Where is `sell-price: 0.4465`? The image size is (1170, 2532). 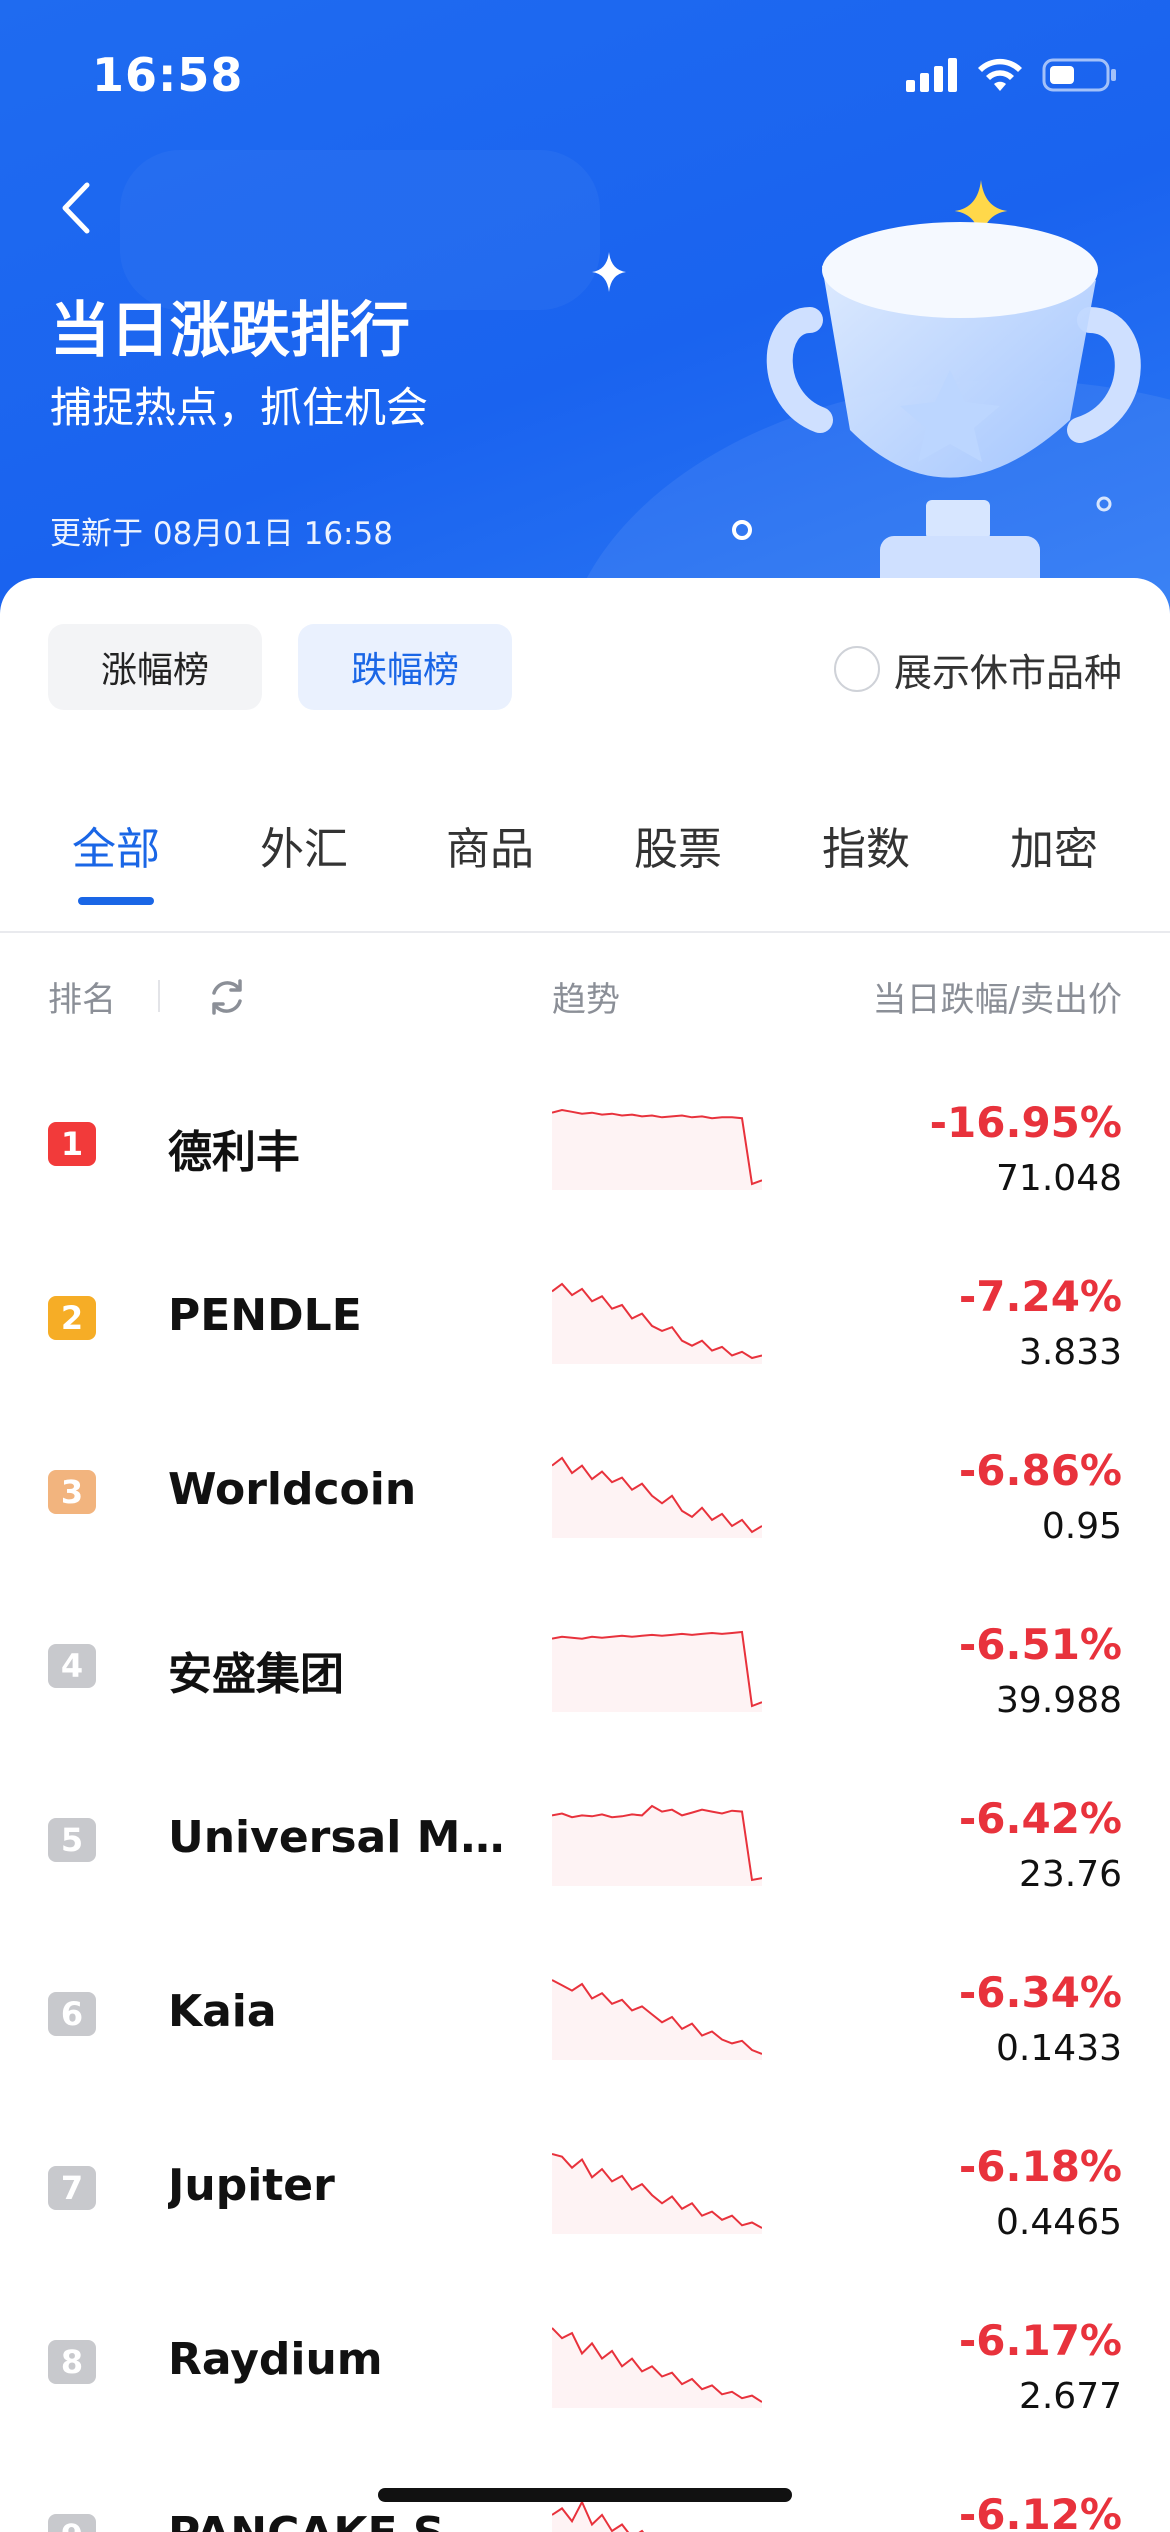 sell-price: 0.4465 is located at coordinates (1059, 2222).